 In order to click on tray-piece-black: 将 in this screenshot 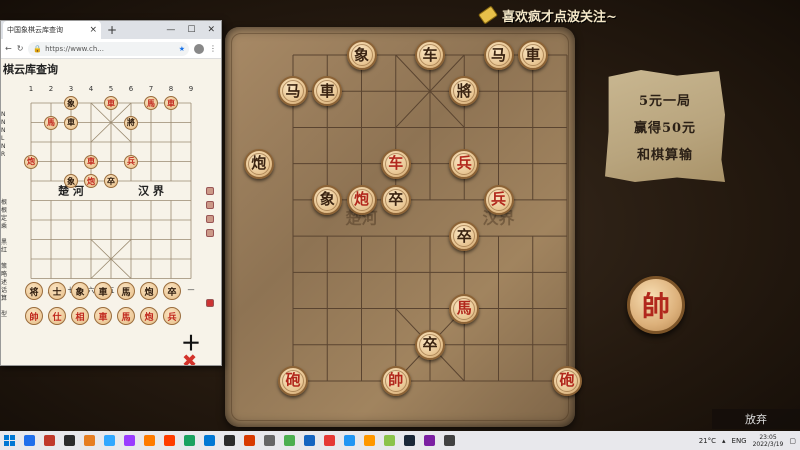, I will do `click(34, 291)`.